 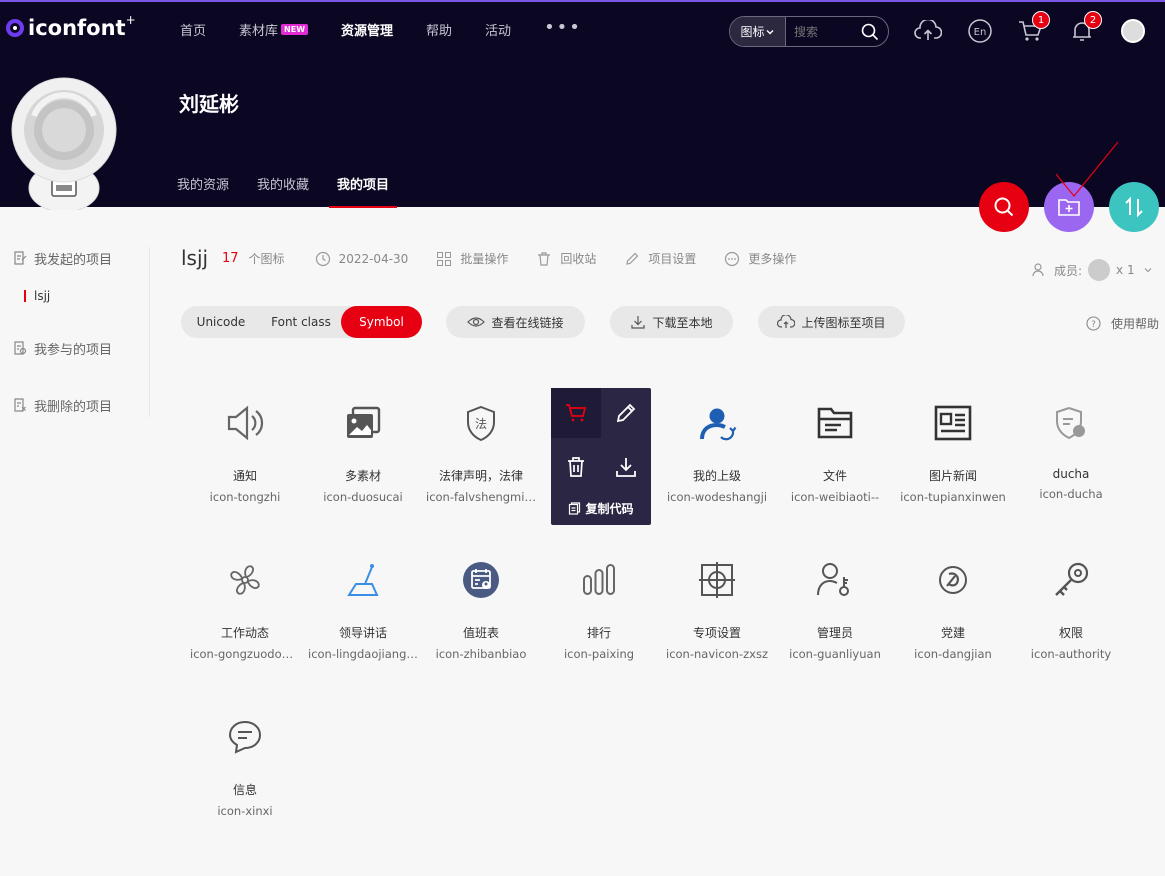 I want to click on project-settings-button: 项目设置, so click(x=660, y=258).